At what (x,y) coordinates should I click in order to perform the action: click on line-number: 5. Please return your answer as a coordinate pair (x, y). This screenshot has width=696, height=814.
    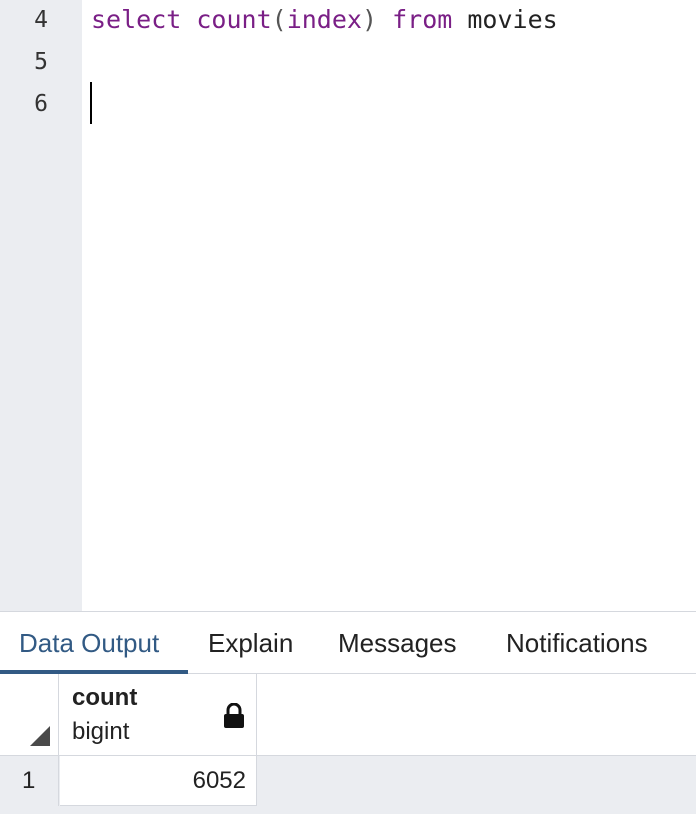
    Looking at the image, I should click on (41, 62).